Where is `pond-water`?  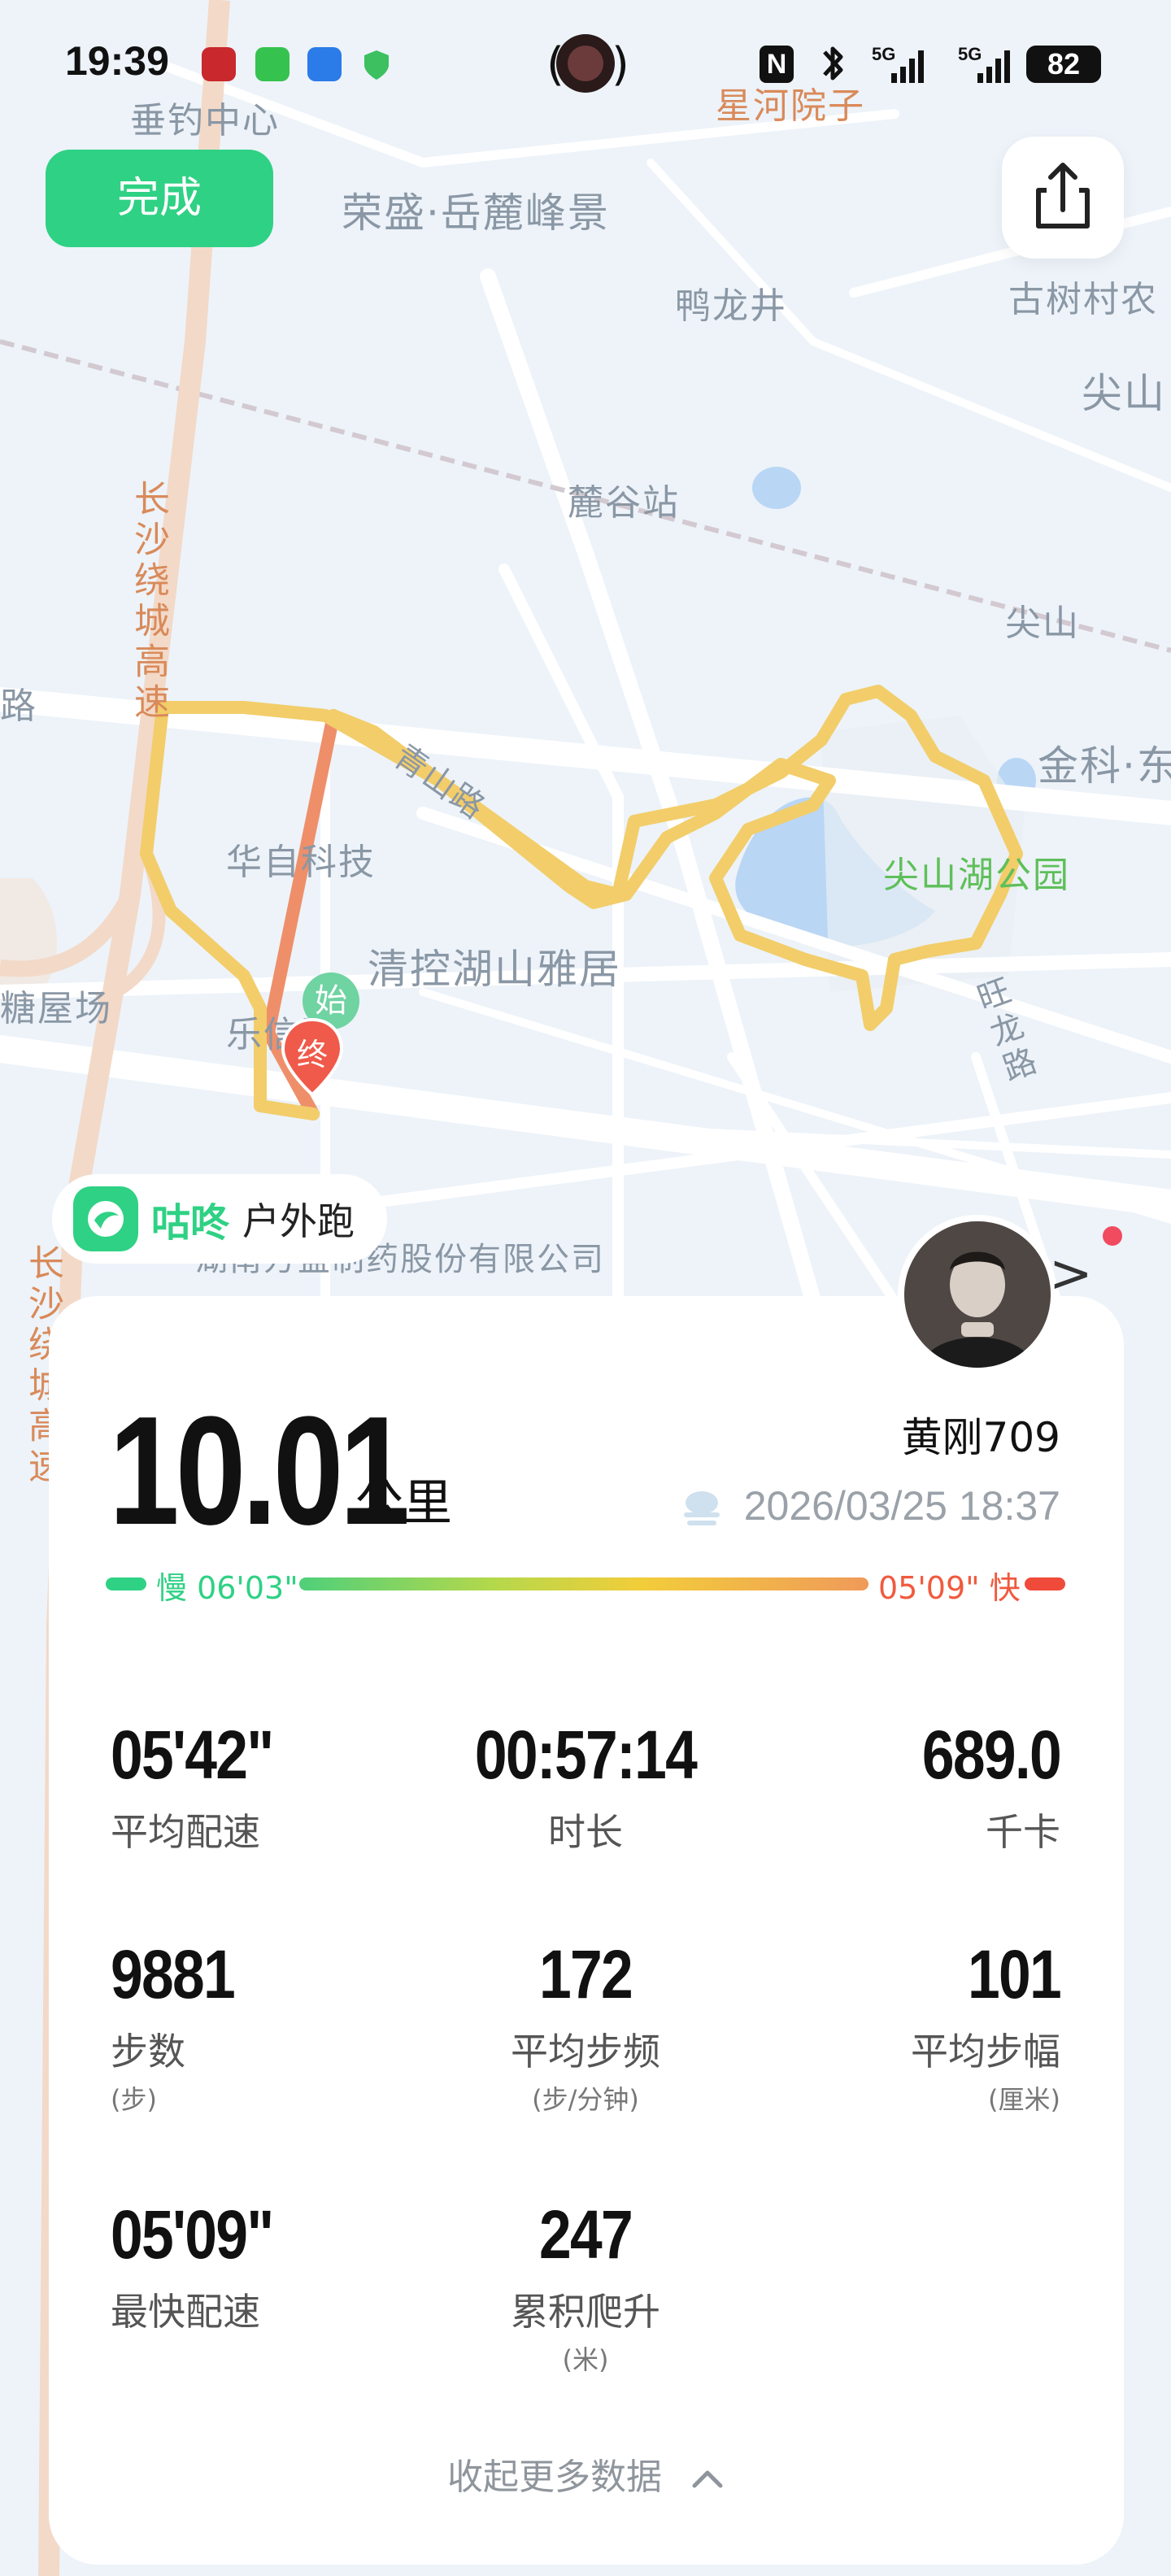 pond-water is located at coordinates (776, 488).